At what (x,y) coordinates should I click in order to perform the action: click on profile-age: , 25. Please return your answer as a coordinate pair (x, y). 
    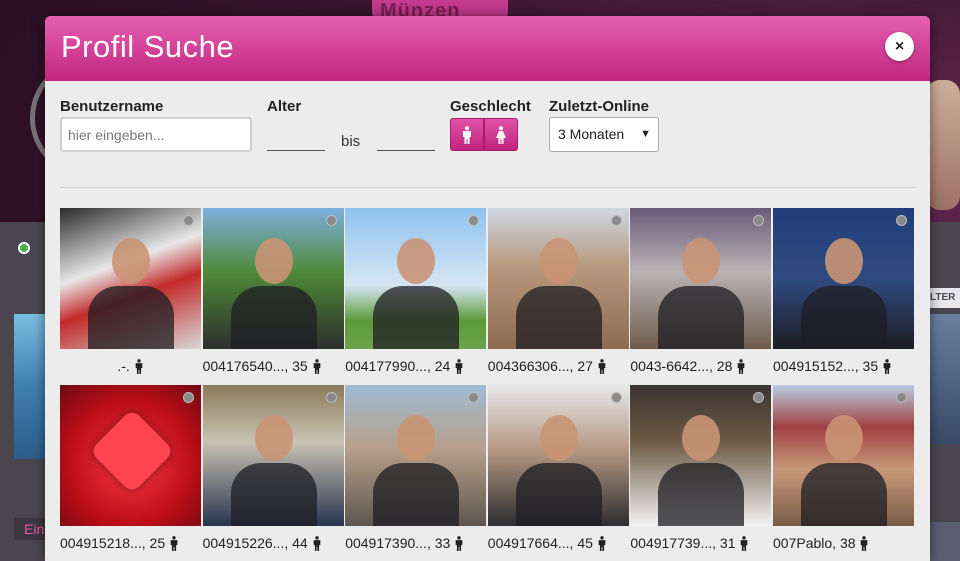
    Looking at the image, I should click on (153, 543).